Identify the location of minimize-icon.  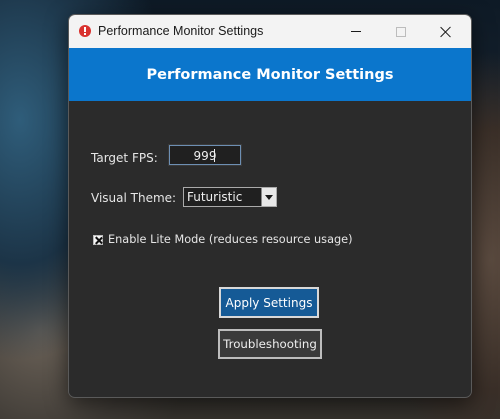
(356, 31).